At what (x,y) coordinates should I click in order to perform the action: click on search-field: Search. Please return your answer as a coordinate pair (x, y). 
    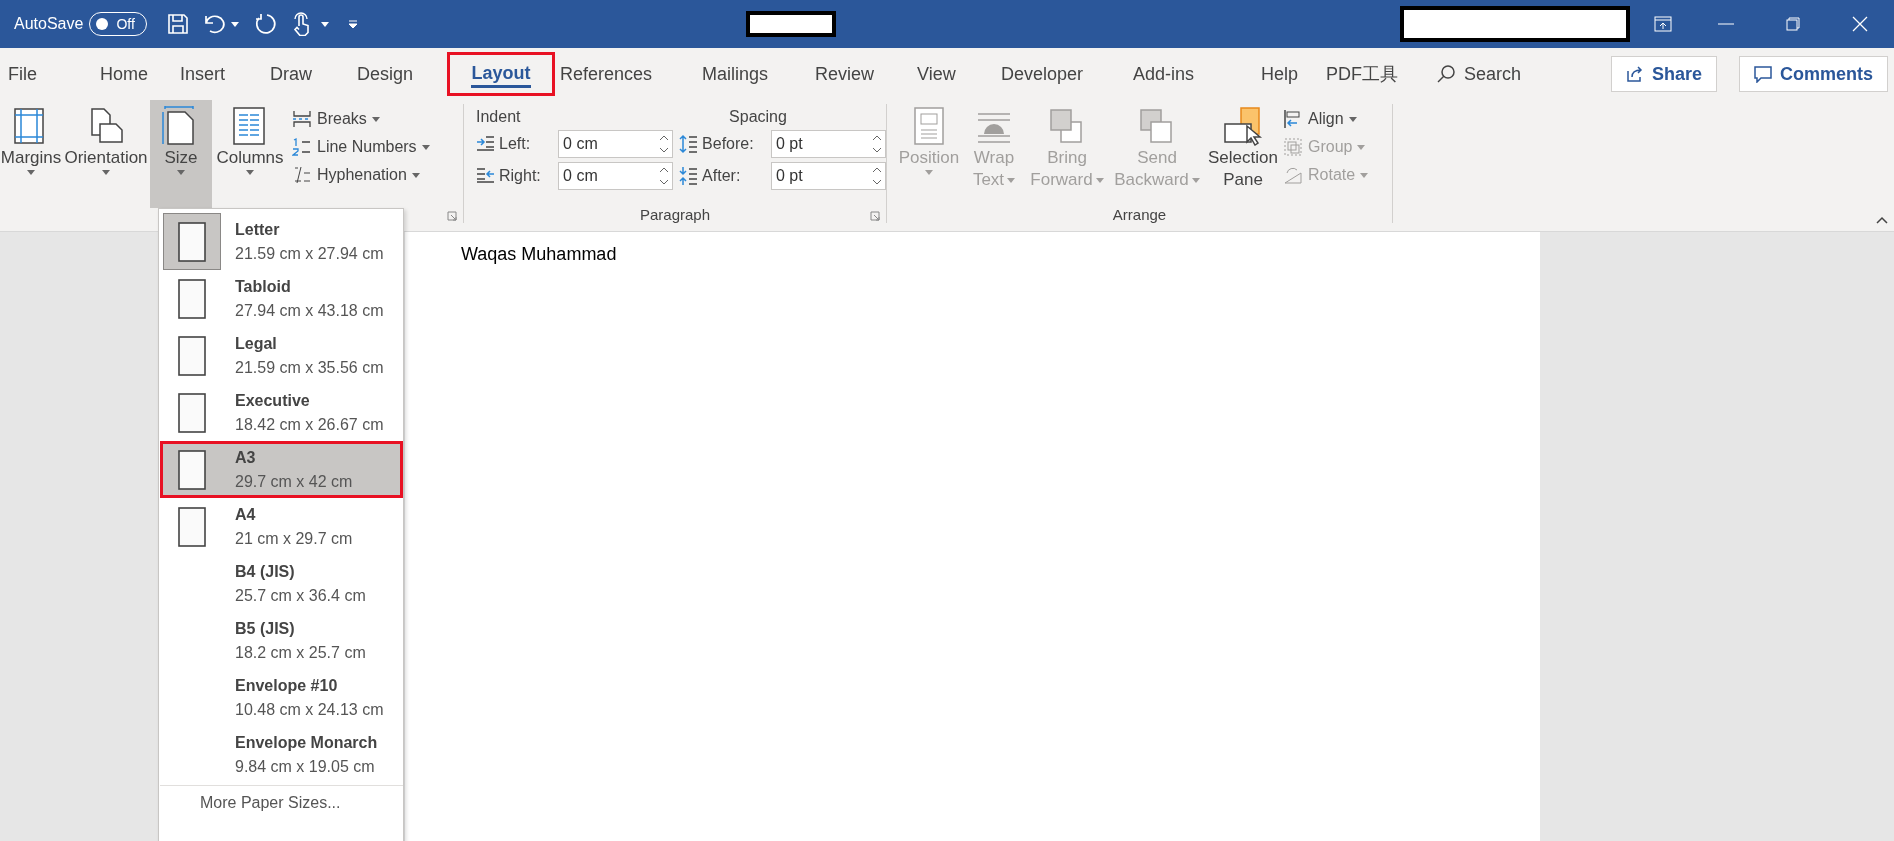
    Looking at the image, I should click on (1479, 74).